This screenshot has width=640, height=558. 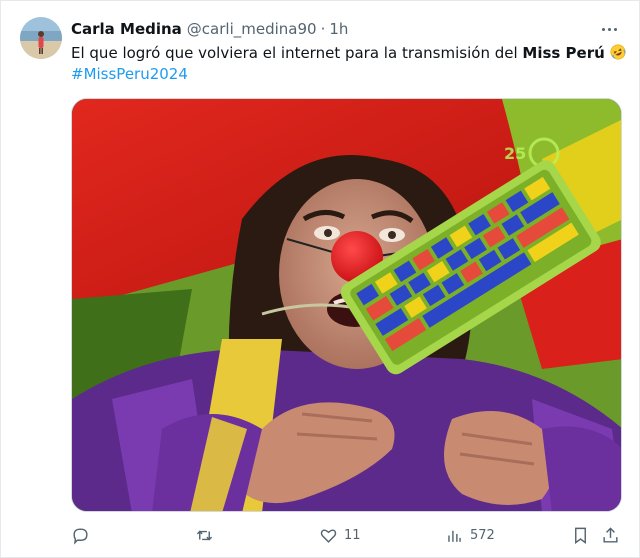 I want to click on like-button: 11, so click(x=340, y=535).